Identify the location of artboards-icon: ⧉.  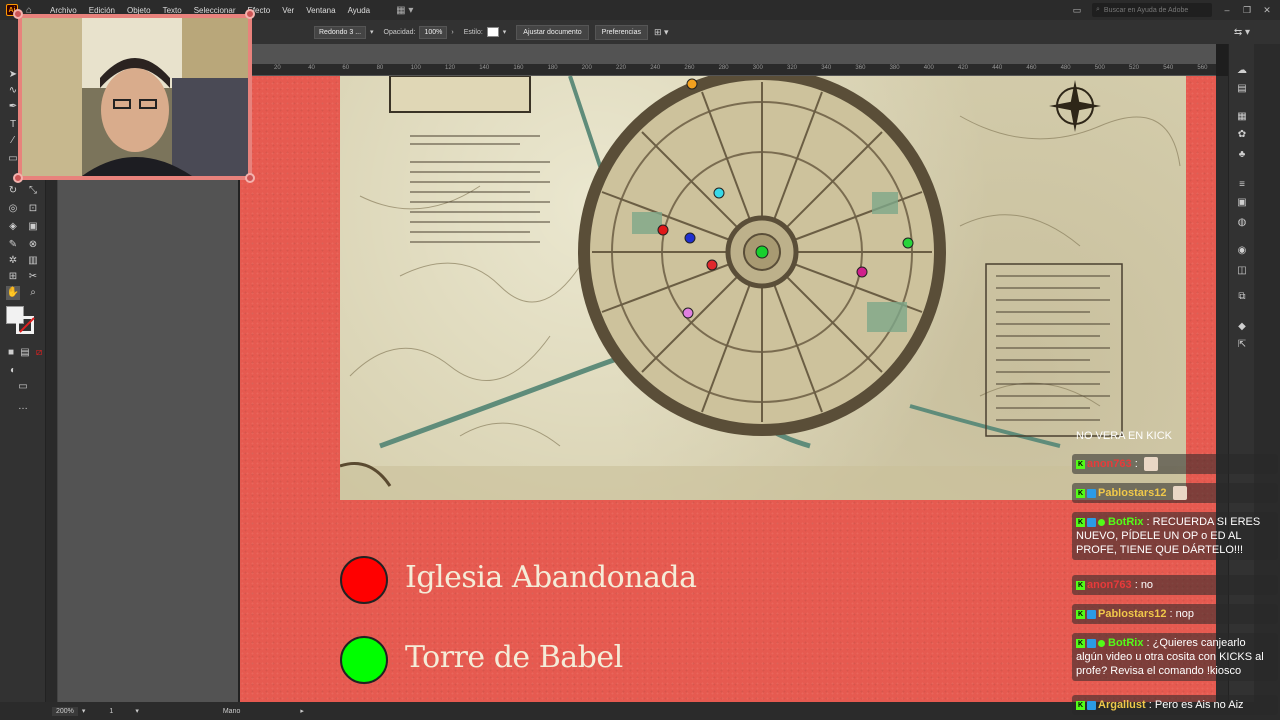
(1242, 297).